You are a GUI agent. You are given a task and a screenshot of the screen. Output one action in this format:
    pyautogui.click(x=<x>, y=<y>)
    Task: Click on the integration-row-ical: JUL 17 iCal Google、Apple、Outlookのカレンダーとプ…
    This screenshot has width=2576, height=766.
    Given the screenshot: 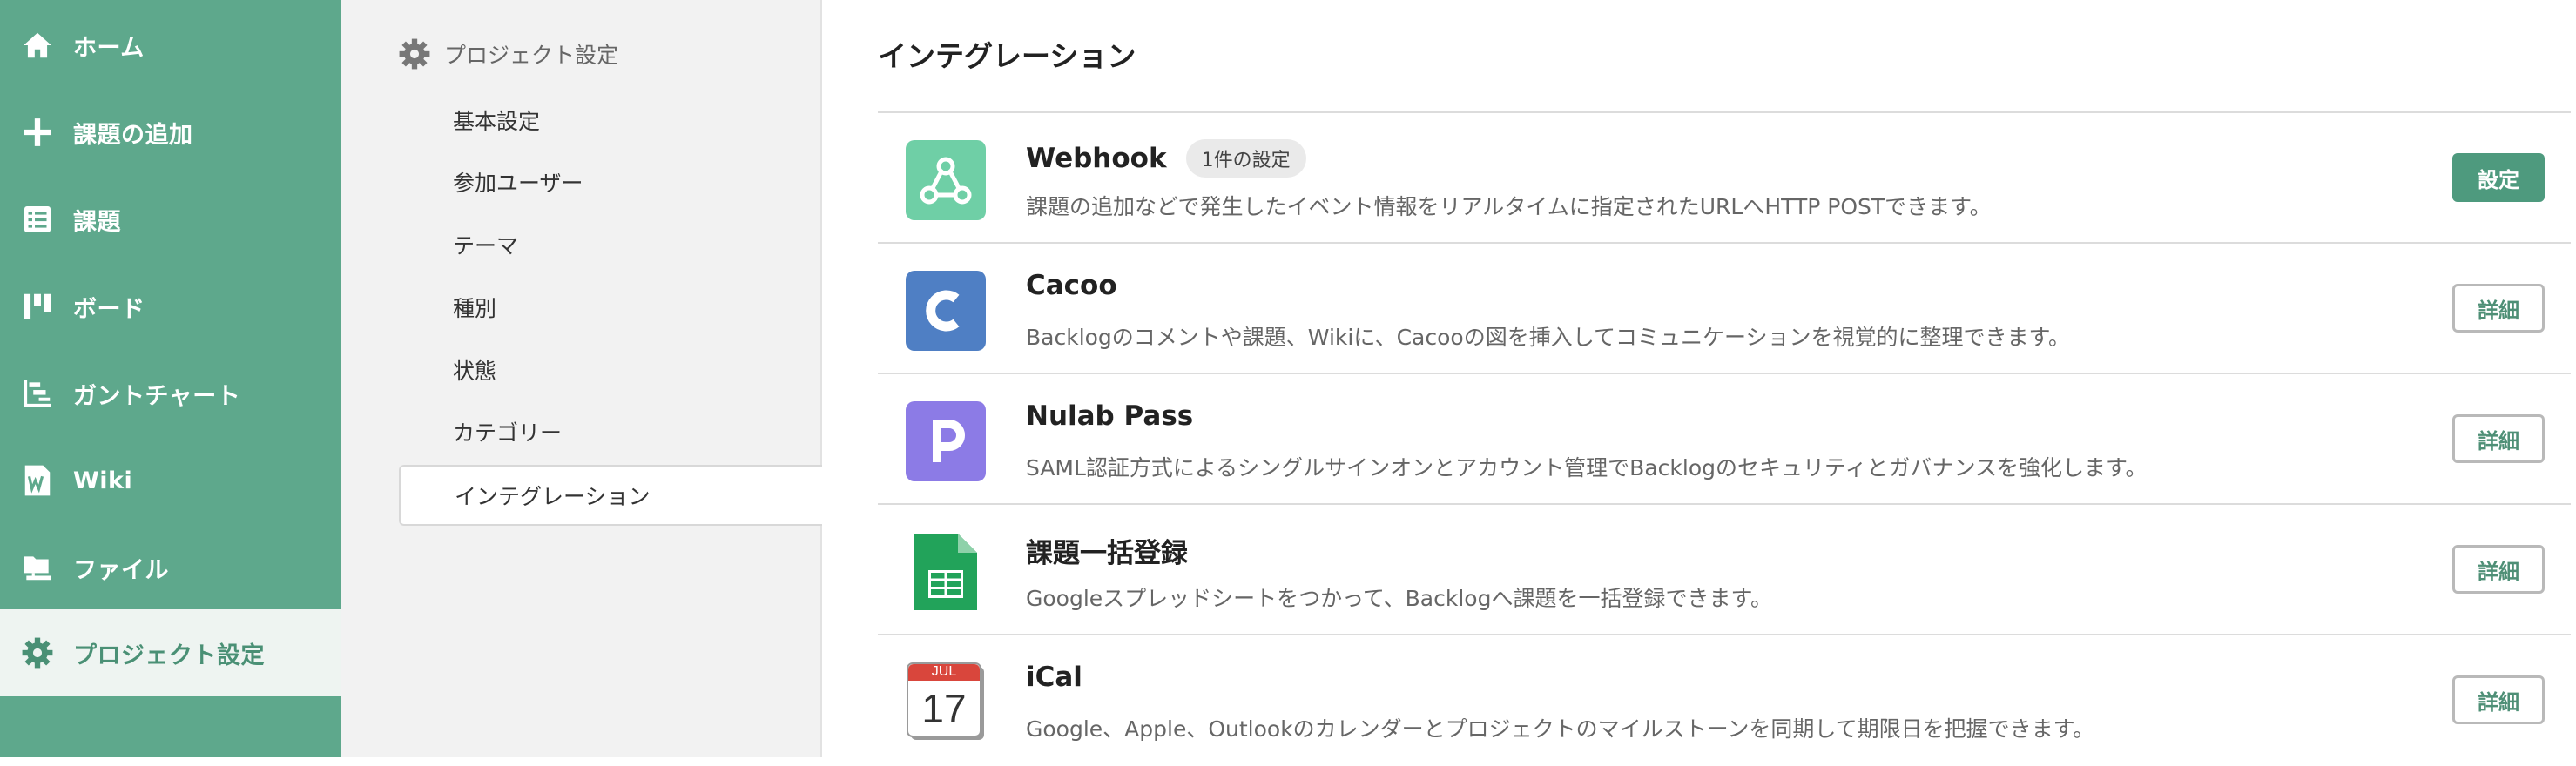 What is the action you would take?
    pyautogui.click(x=1724, y=700)
    